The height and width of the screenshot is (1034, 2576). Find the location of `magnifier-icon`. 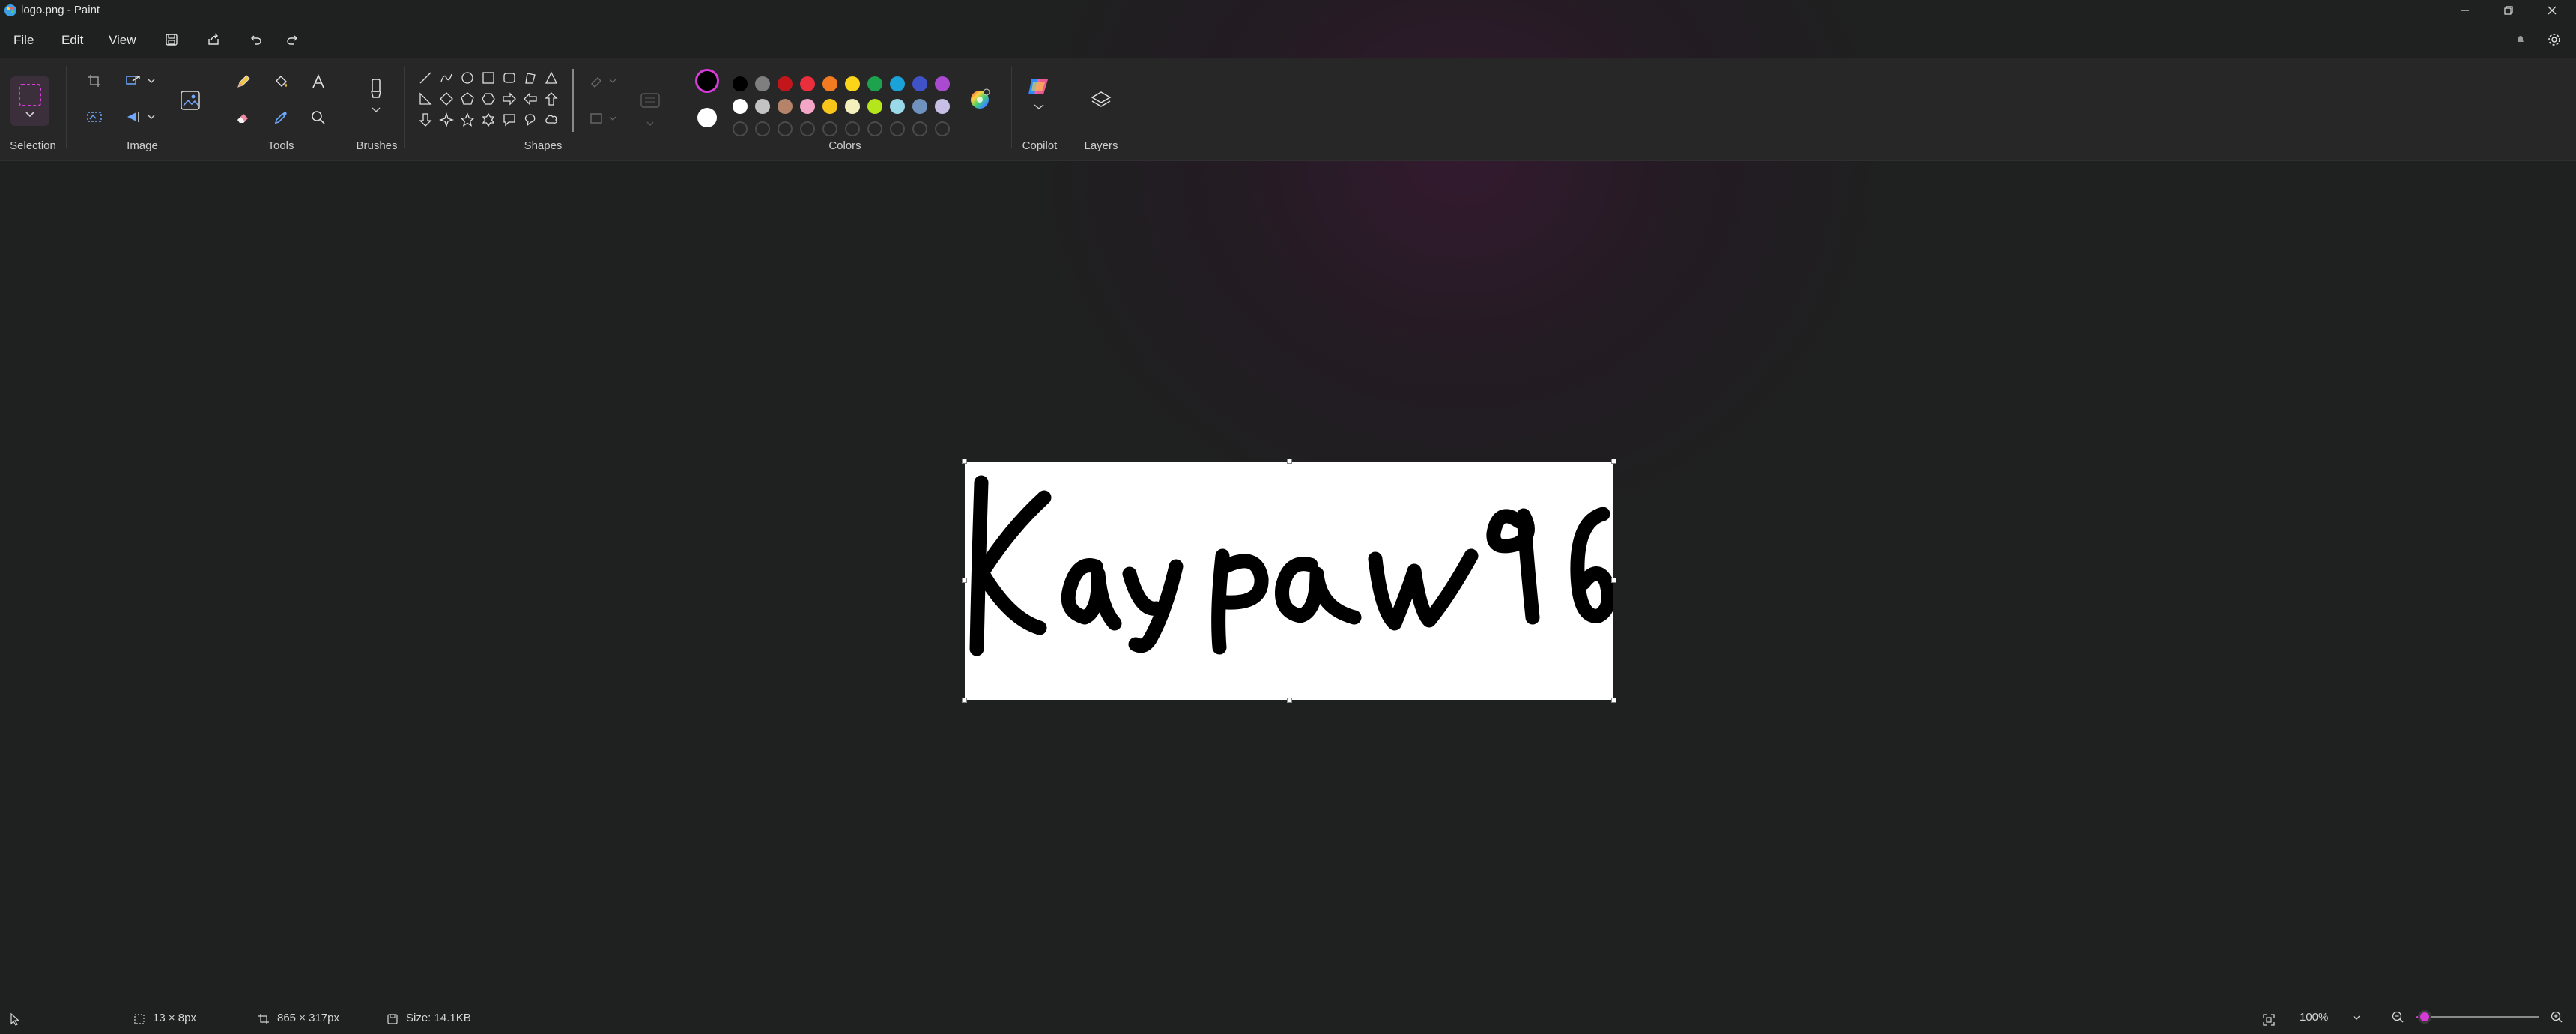

magnifier-icon is located at coordinates (318, 117).